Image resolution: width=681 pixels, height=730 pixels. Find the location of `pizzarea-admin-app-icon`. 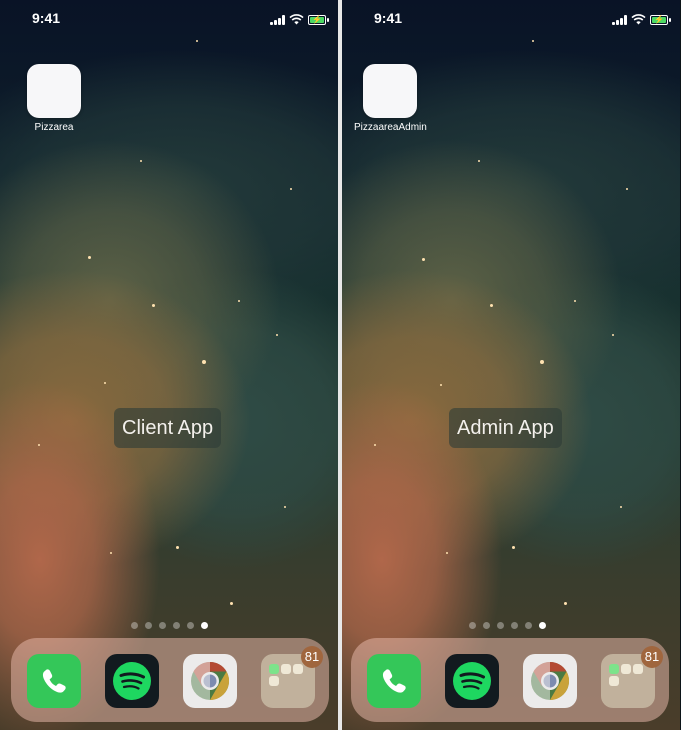

pizzarea-admin-app-icon is located at coordinates (390, 91).